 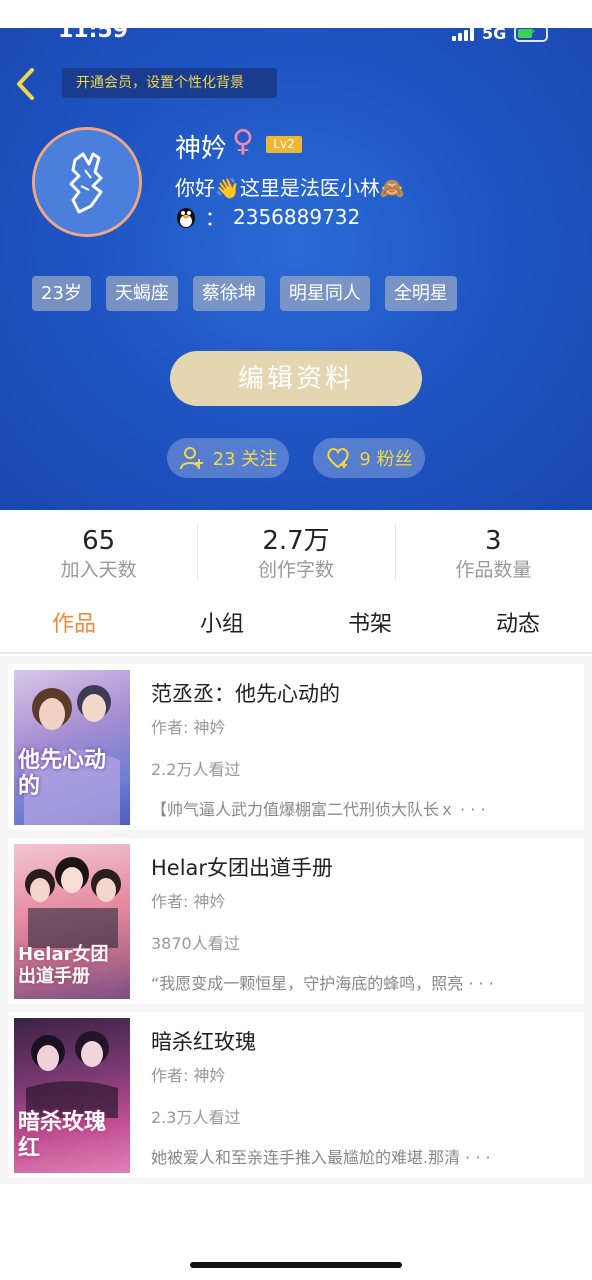 What do you see at coordinates (518, 625) in the screenshot?
I see `tab-activity: 动态` at bounding box center [518, 625].